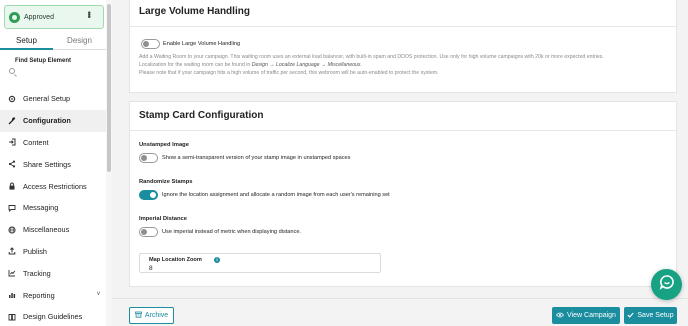  What do you see at coordinates (148, 158) in the screenshot?
I see `unstamped-toggle` at bounding box center [148, 158].